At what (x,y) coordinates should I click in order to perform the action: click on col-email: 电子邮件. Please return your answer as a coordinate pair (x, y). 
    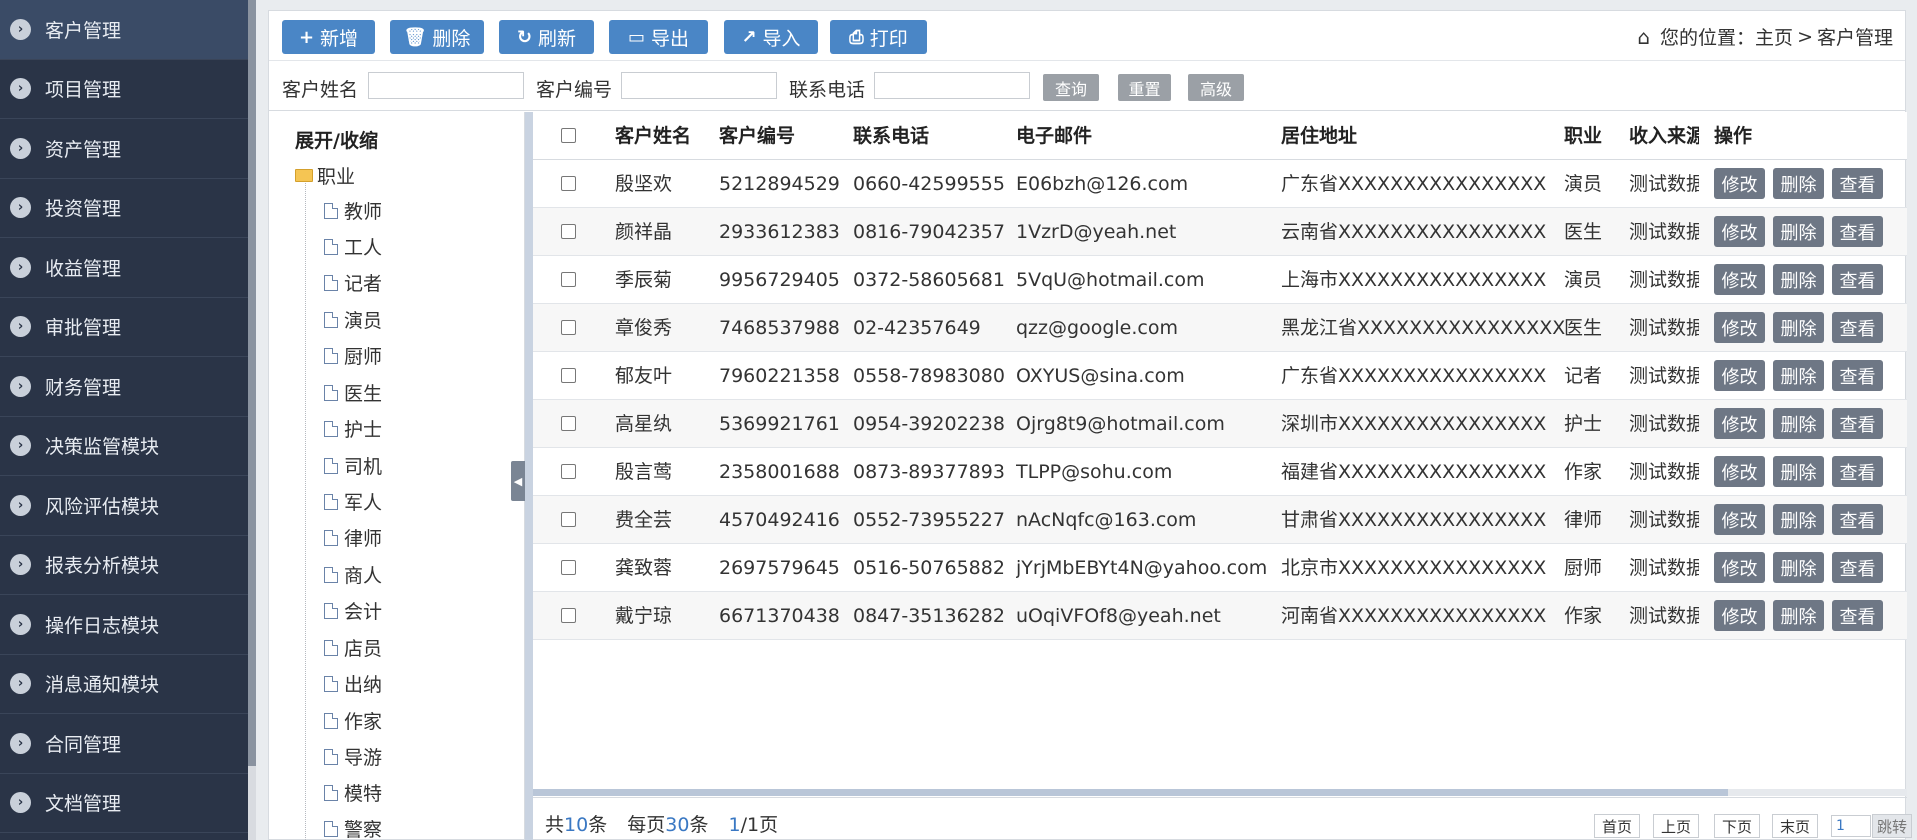
    Looking at the image, I should click on (1054, 136).